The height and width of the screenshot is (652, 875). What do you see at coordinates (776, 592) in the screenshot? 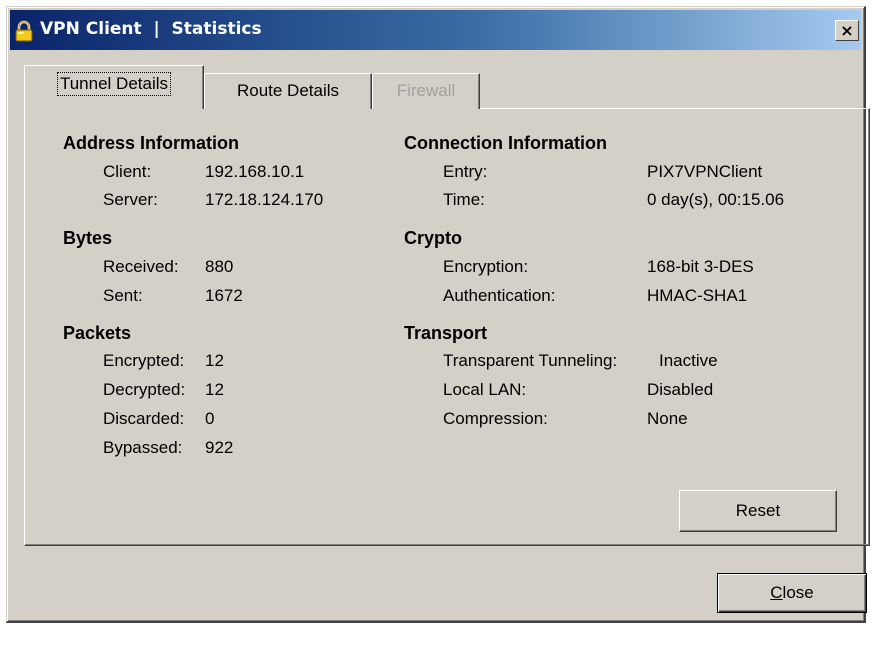
I see `close-accelerator: C` at bounding box center [776, 592].